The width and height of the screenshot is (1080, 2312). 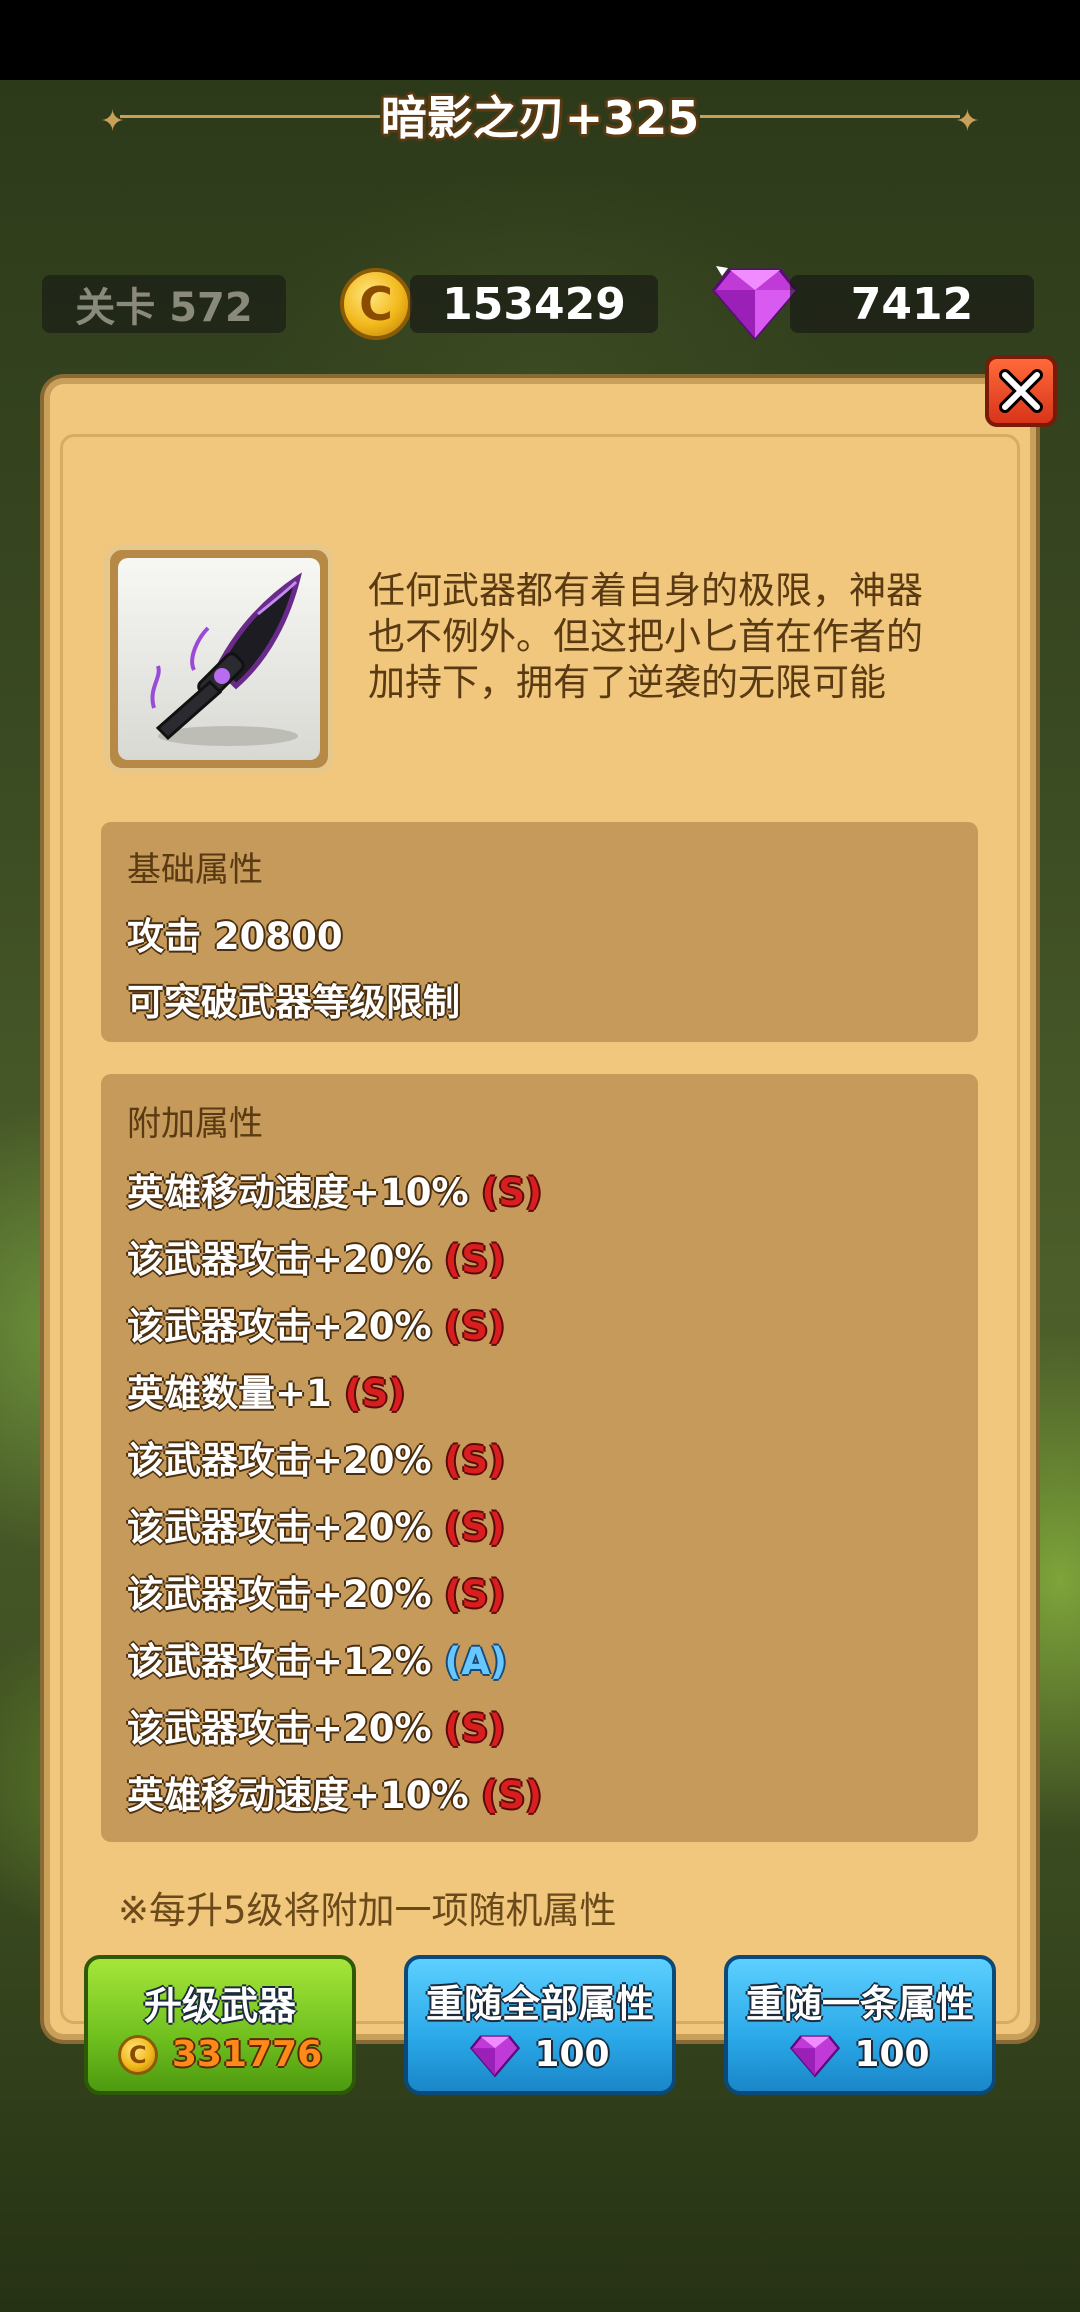 I want to click on upgrade-weapon-button: 升级武器 C 331776, so click(x=220, y=2025).